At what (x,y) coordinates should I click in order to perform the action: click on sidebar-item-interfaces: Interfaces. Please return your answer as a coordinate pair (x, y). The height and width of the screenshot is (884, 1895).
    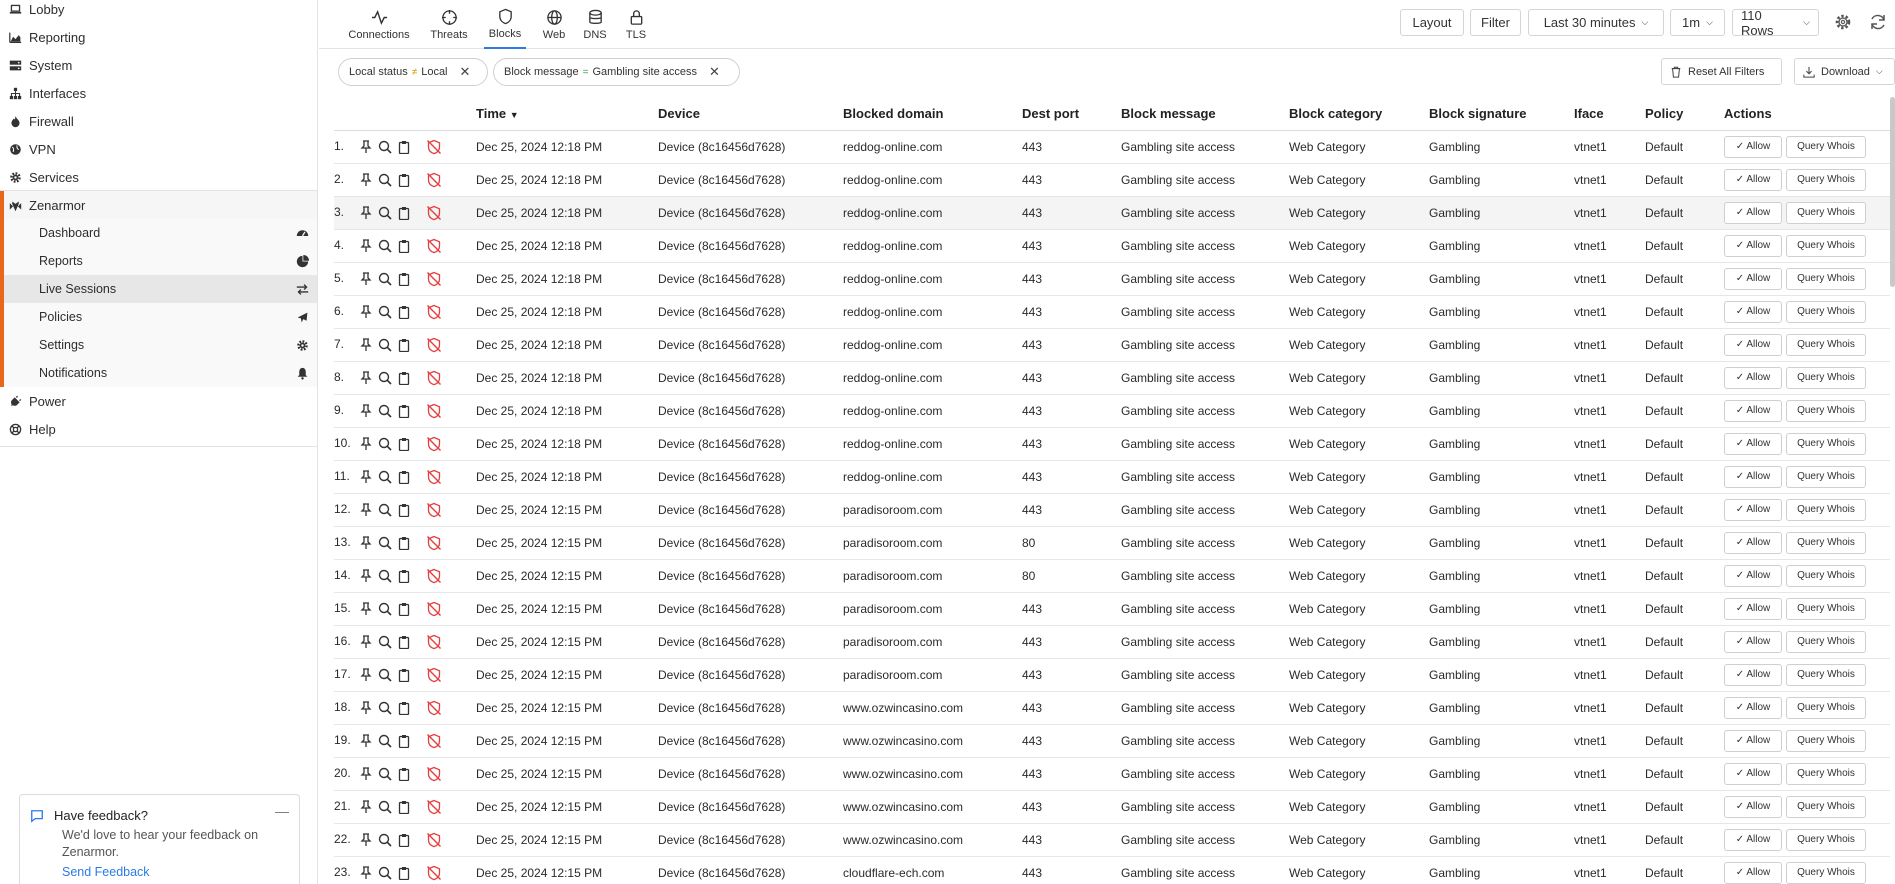
    Looking at the image, I should click on (158, 93).